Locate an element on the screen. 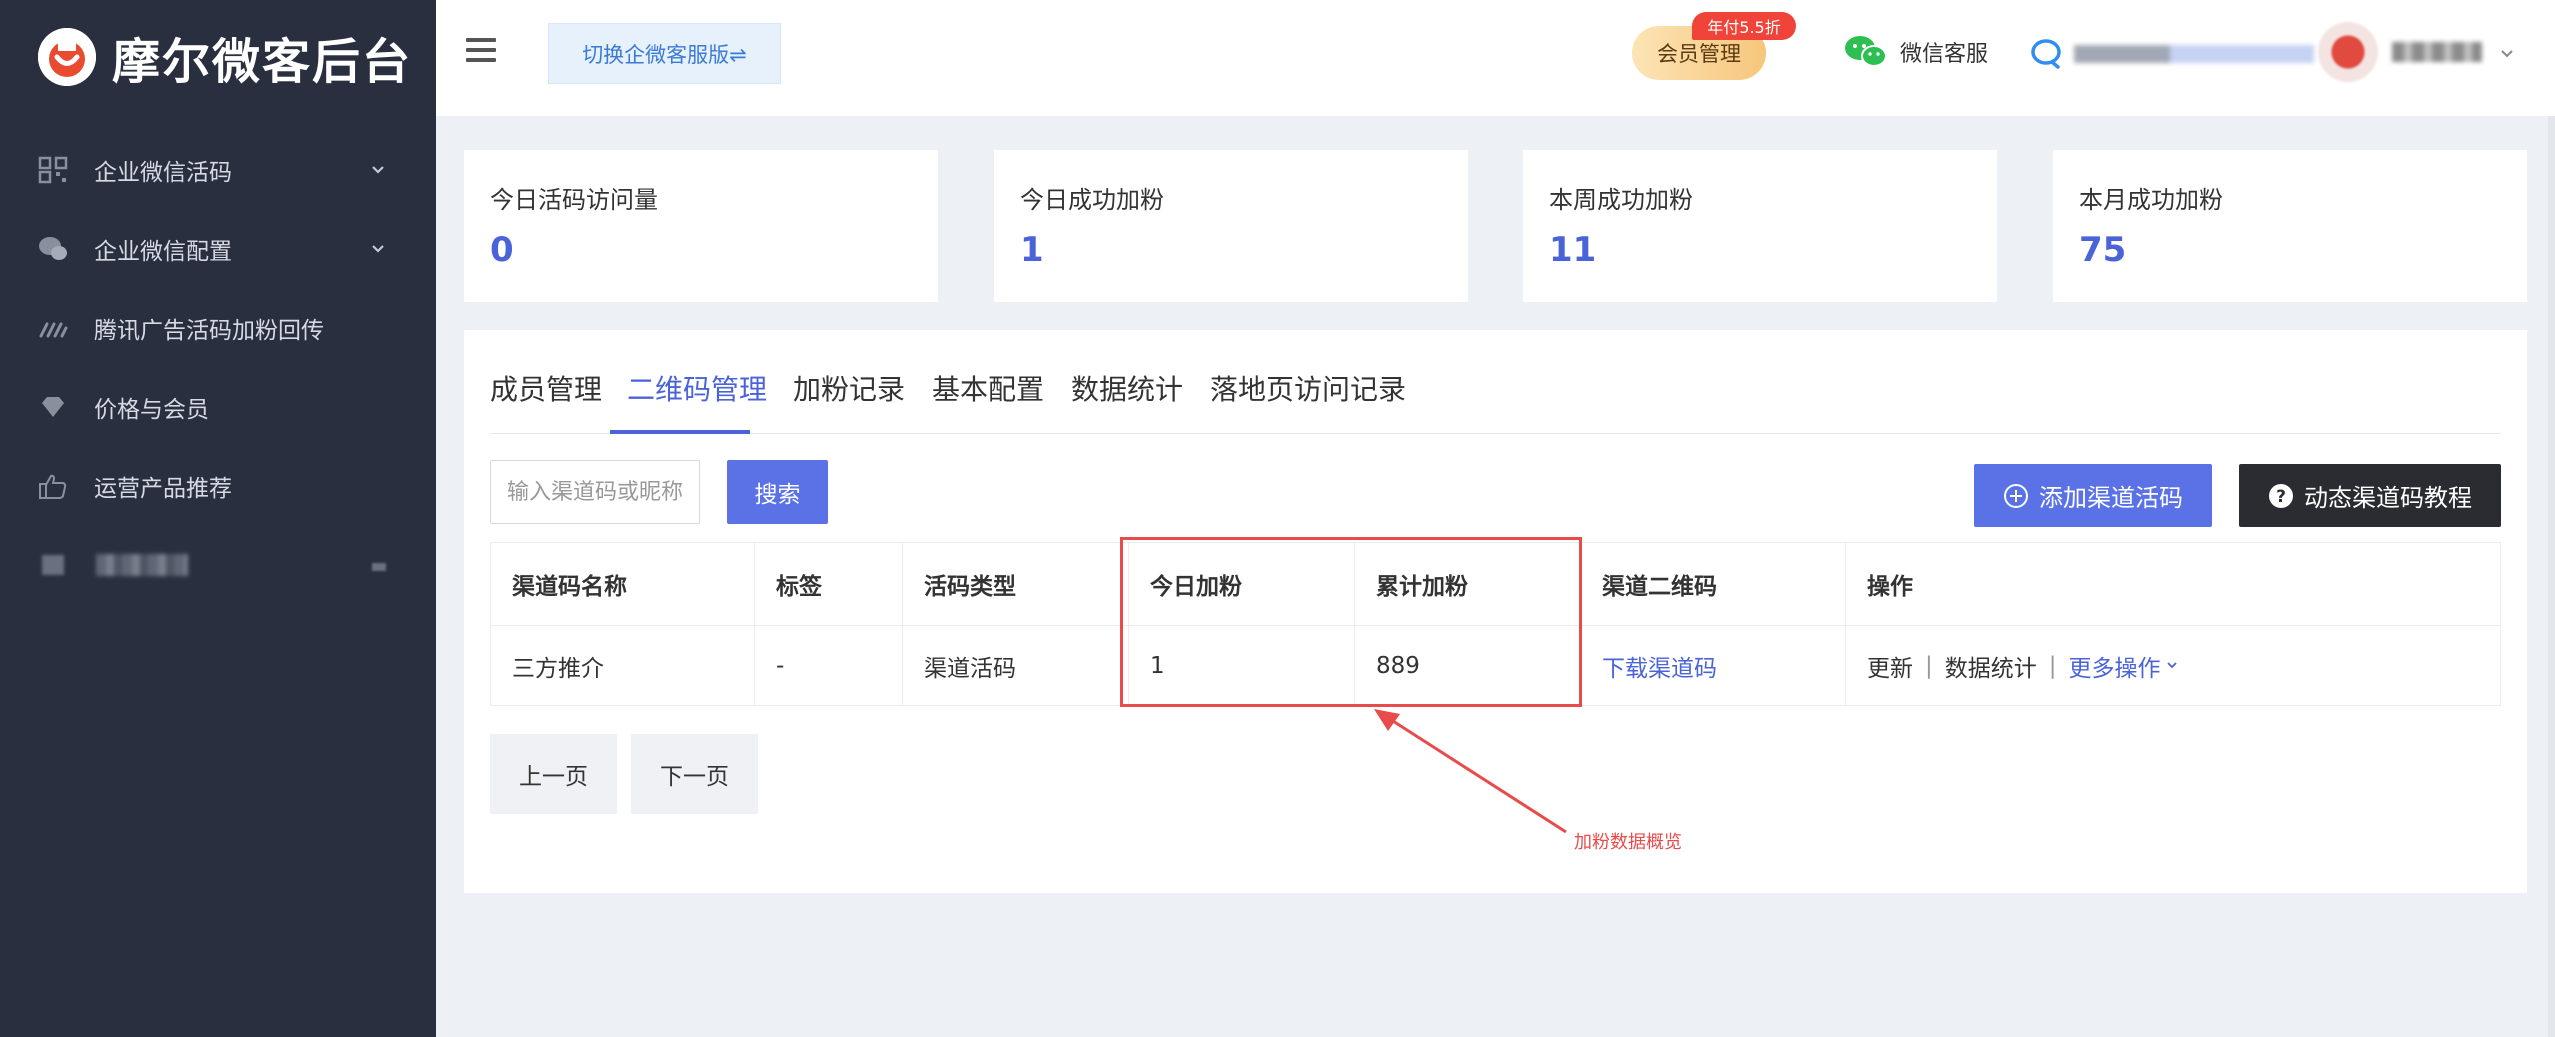  redacted-mark is located at coordinates (379, 567).